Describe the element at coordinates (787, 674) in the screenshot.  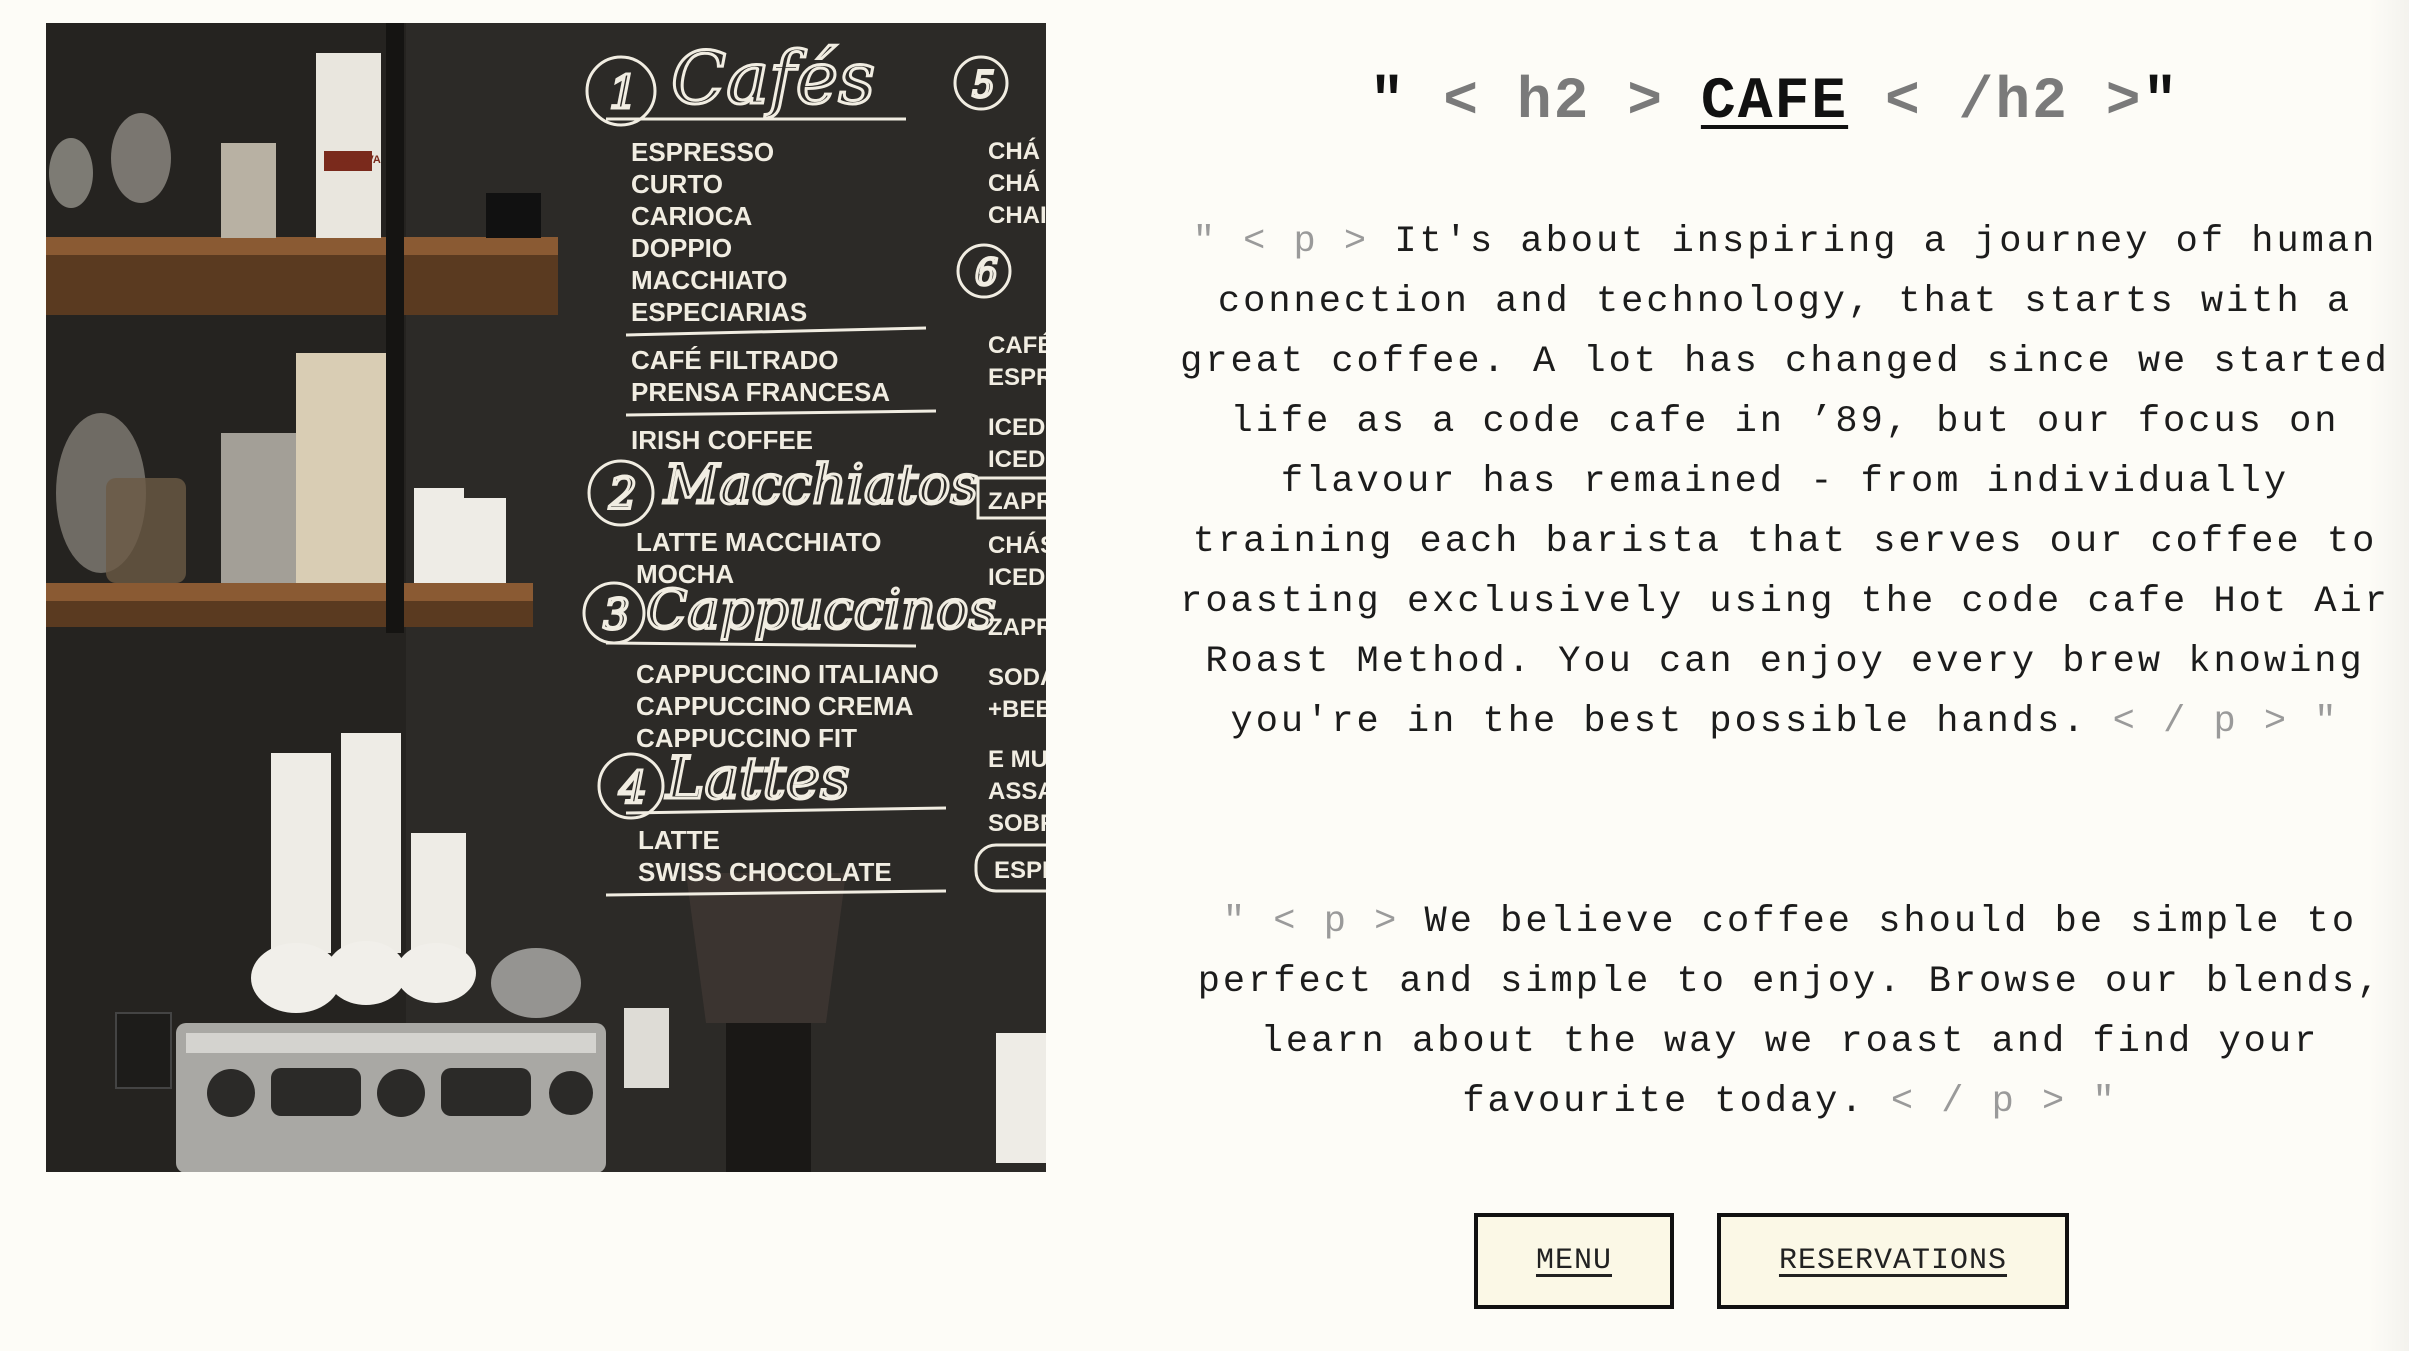
I see `menu-item: CAPPUCCINO ITALIANO` at that location.